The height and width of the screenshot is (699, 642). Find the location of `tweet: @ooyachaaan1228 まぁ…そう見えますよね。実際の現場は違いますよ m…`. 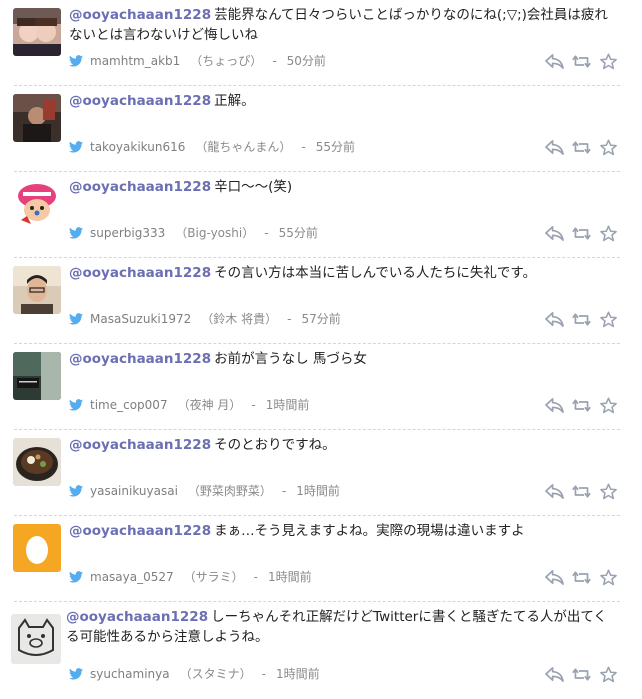

tweet: @ooyachaaan1228 まぁ…そう見えますよね。実際の現場は違いますよ m… is located at coordinates (321, 559).